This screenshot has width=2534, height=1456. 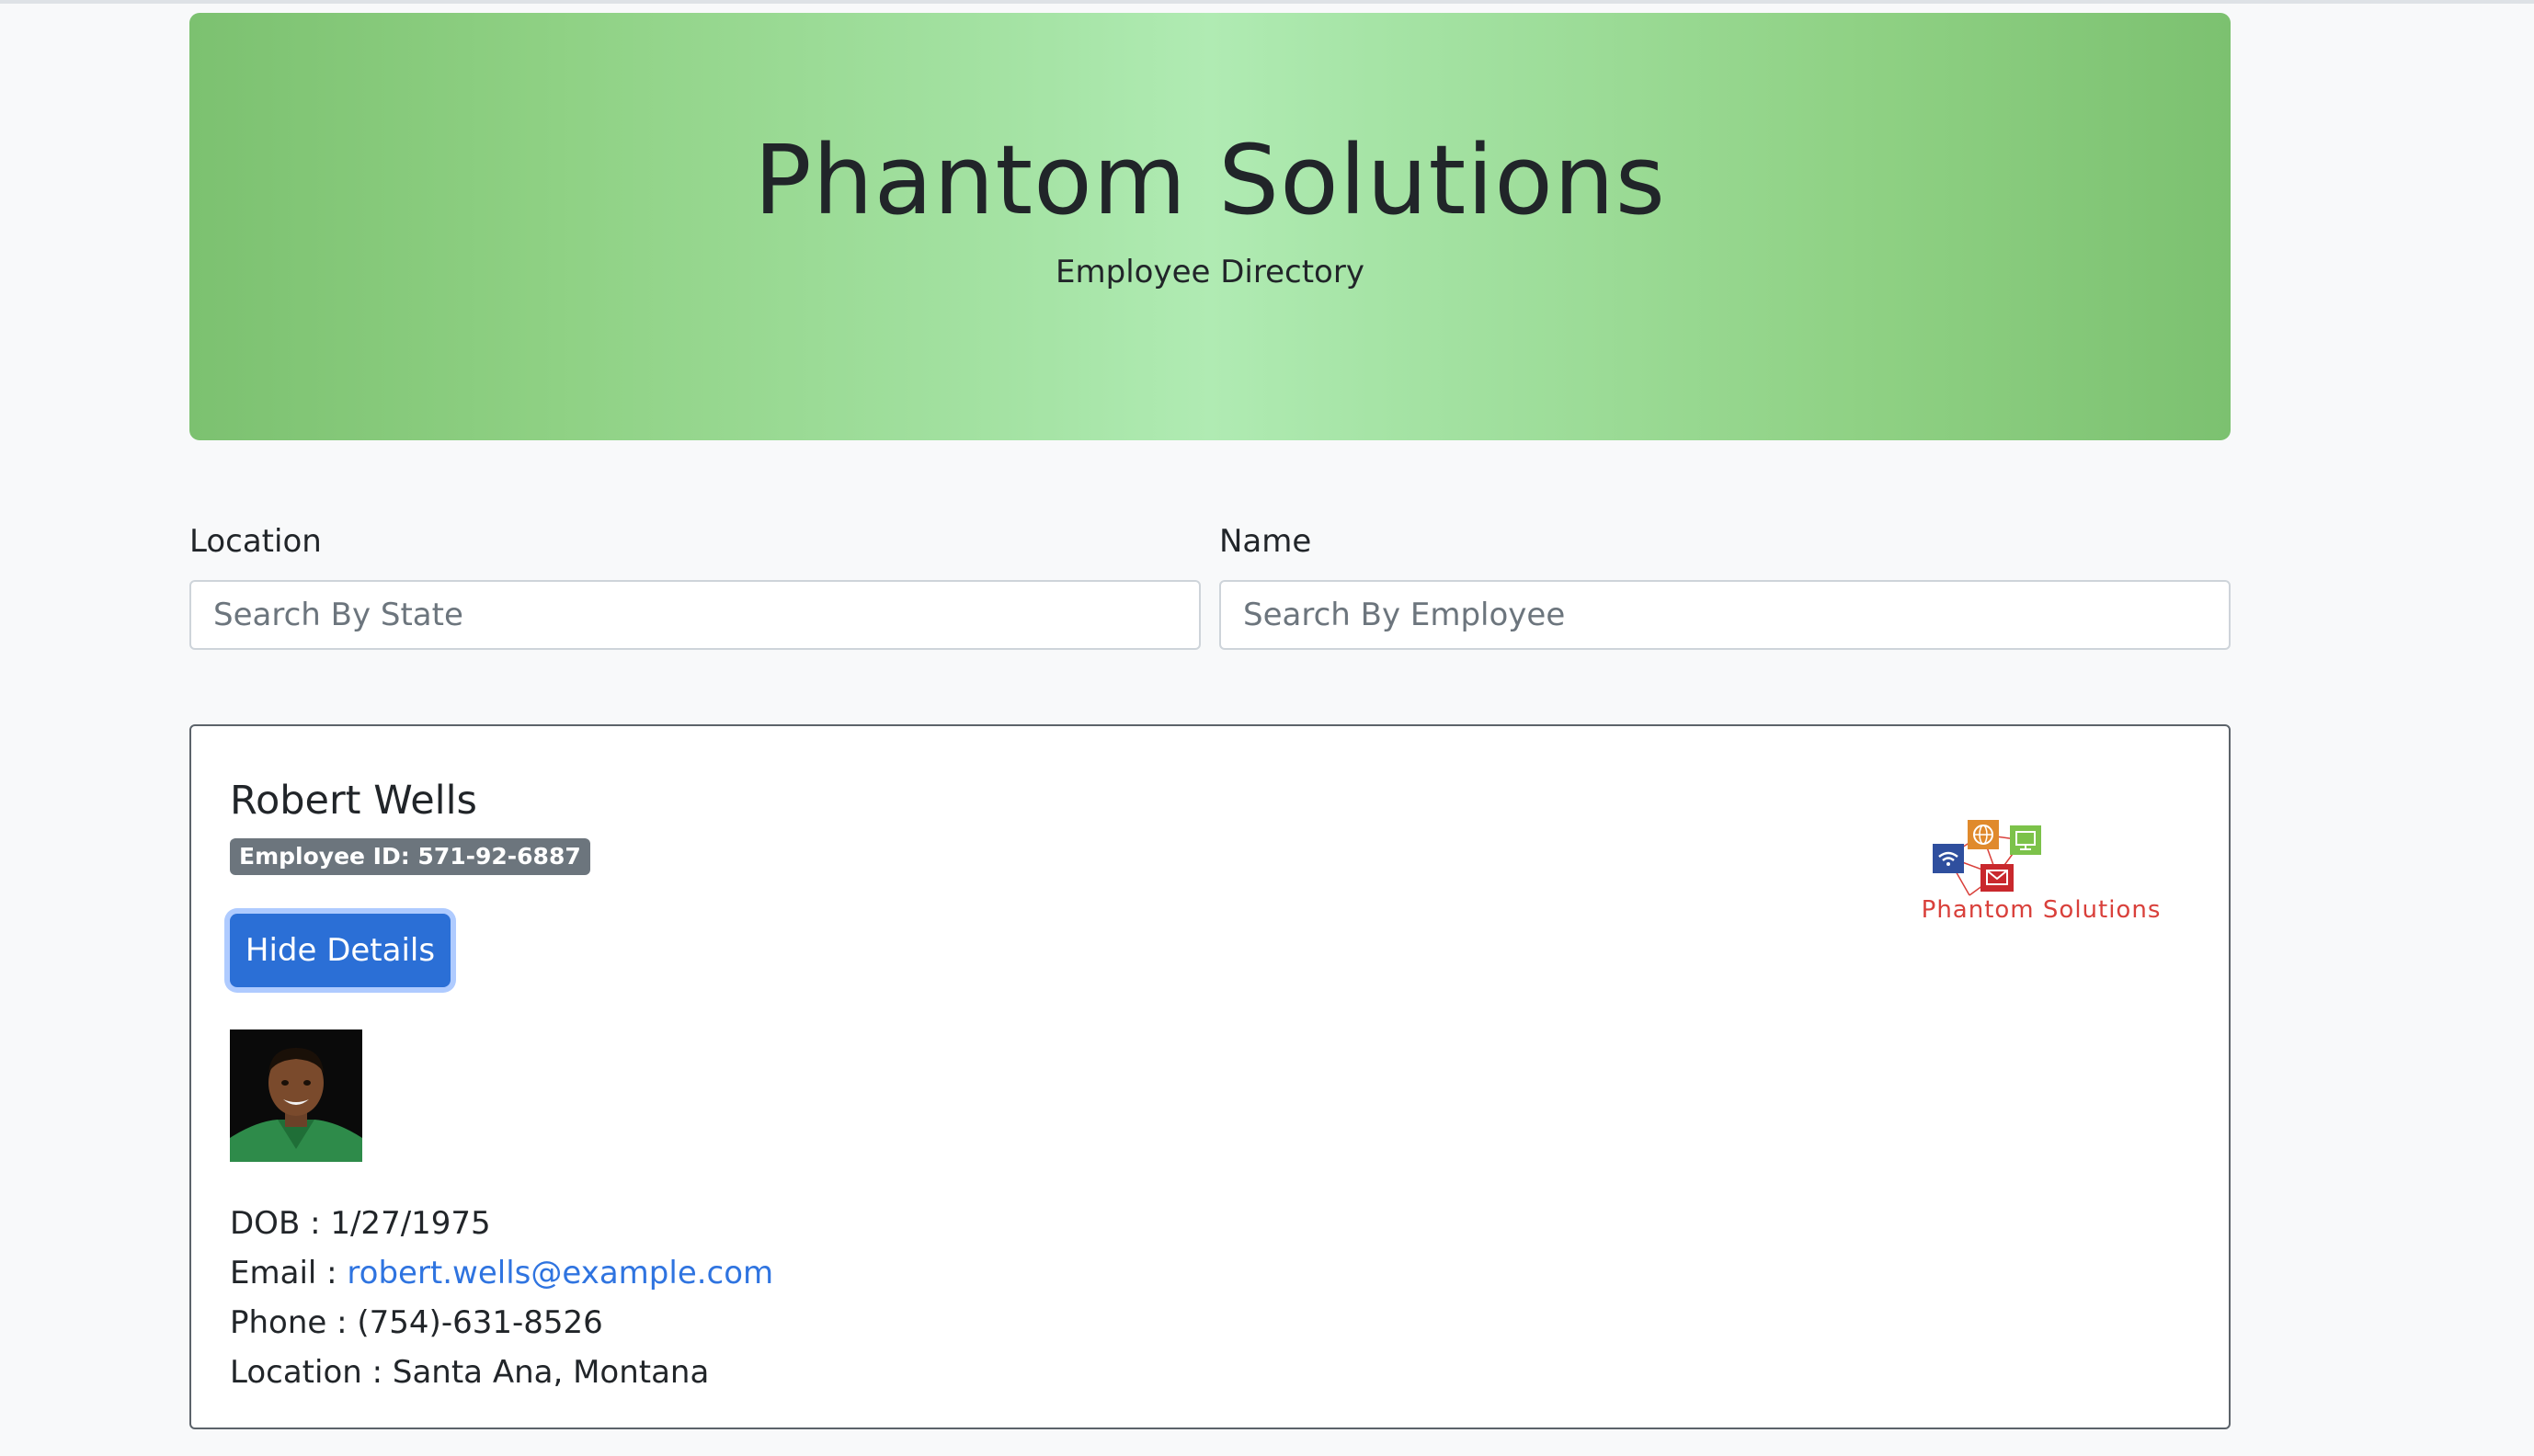 What do you see at coordinates (1997, 878) in the screenshot?
I see `envelope-icon` at bounding box center [1997, 878].